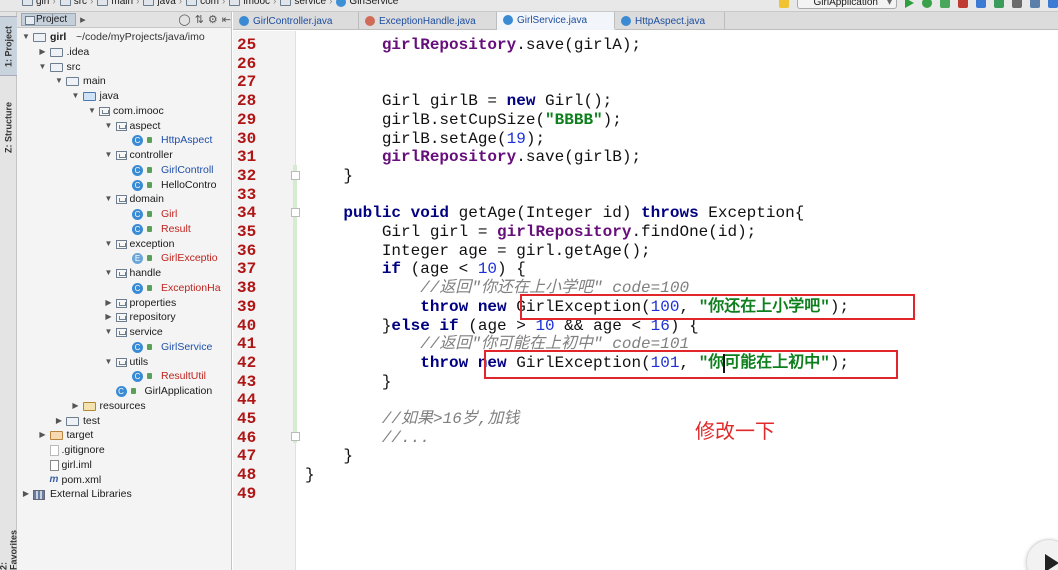 The width and height of the screenshot is (1058, 570). What do you see at coordinates (963, 4) in the screenshot?
I see `stop-icon` at bounding box center [963, 4].